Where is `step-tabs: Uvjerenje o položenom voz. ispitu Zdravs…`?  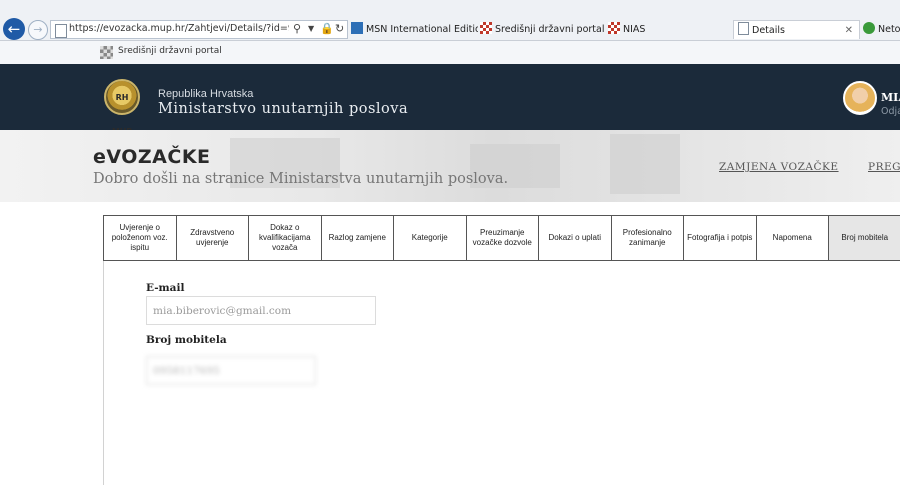 step-tabs: Uvjerenje o položenom voz. ispitu Zdravs… is located at coordinates (501, 238).